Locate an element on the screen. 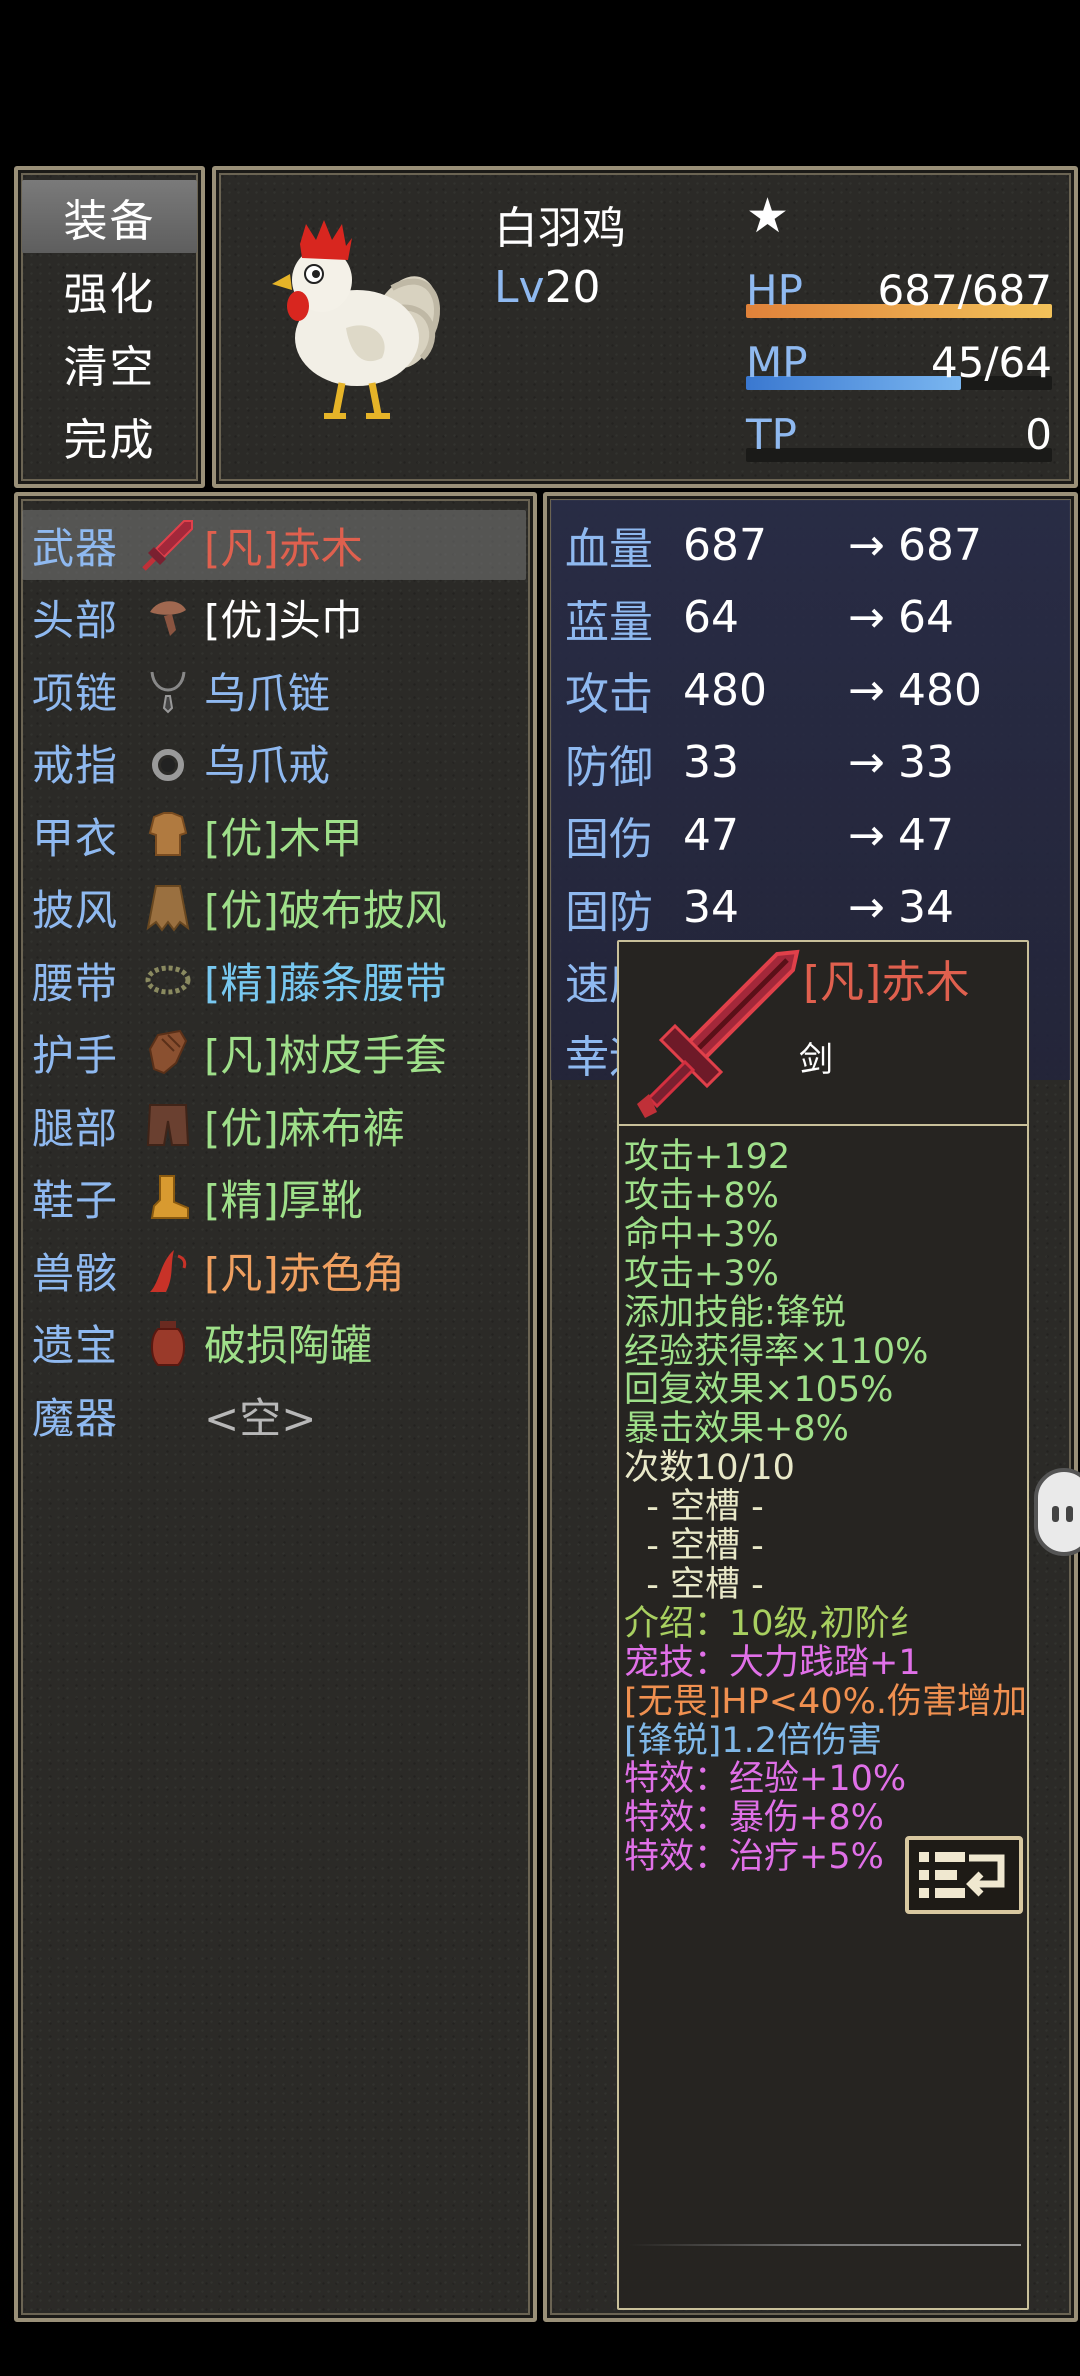  stat-current-value: 64 is located at coordinates (711, 617).